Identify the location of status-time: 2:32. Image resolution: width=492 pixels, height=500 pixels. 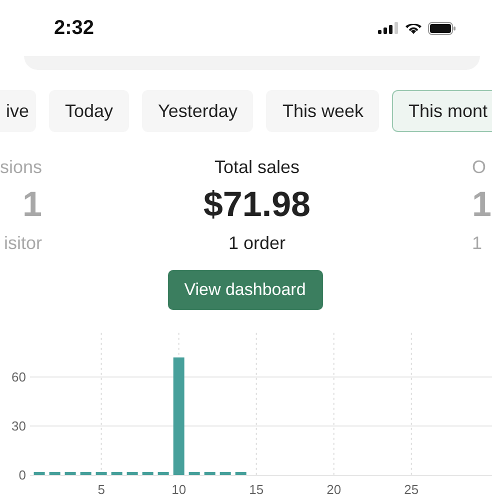
(74, 28).